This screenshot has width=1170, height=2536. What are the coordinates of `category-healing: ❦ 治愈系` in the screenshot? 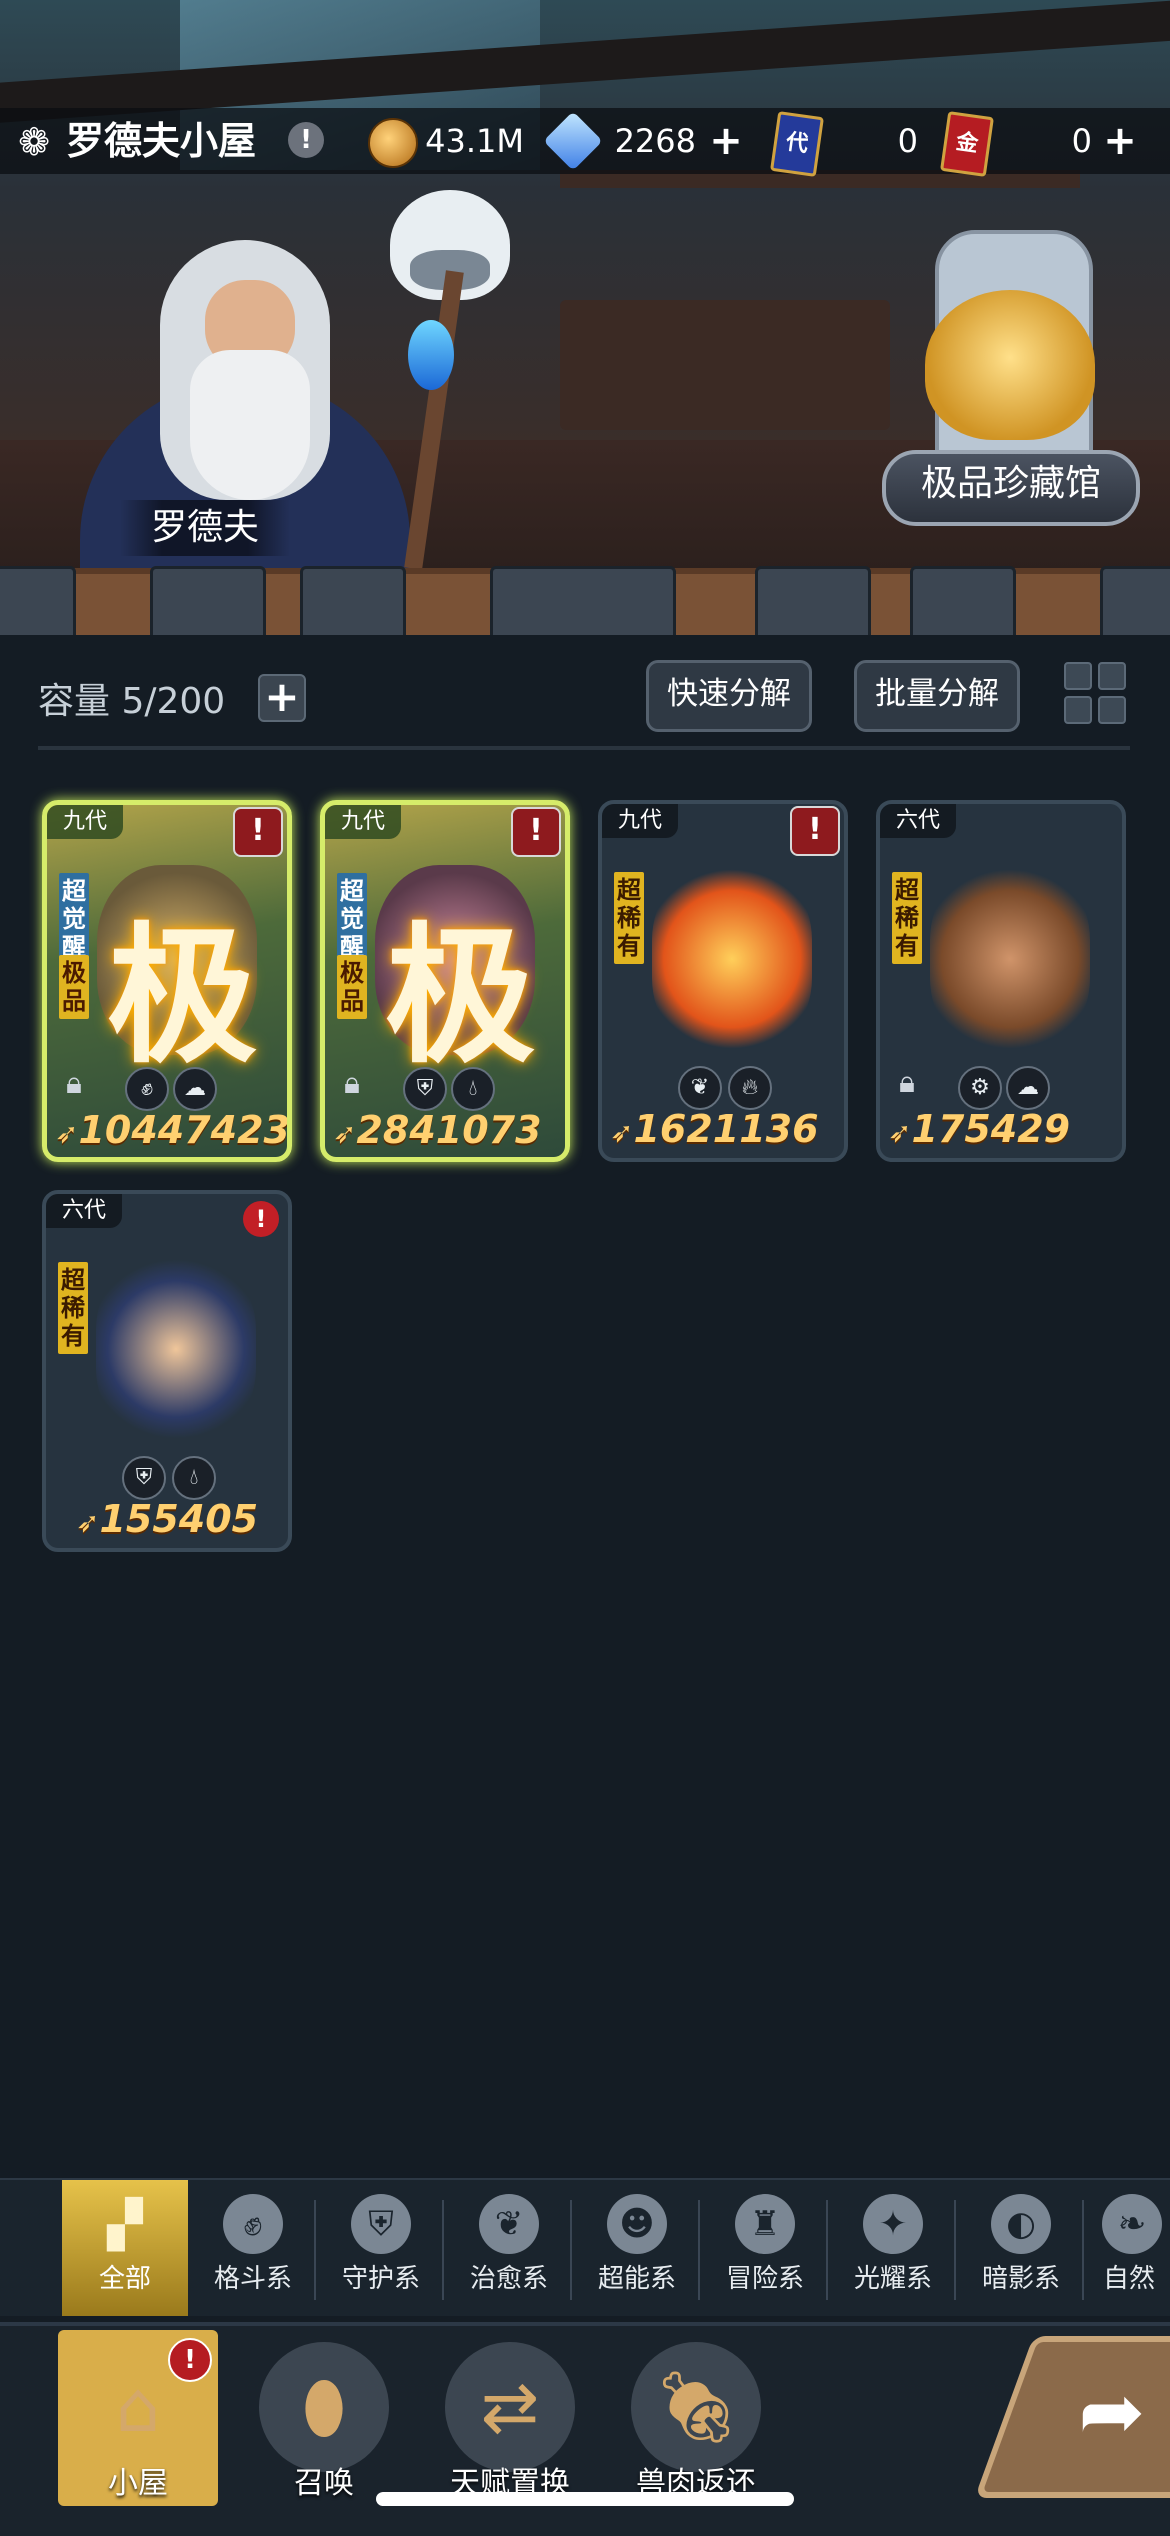 It's located at (509, 2248).